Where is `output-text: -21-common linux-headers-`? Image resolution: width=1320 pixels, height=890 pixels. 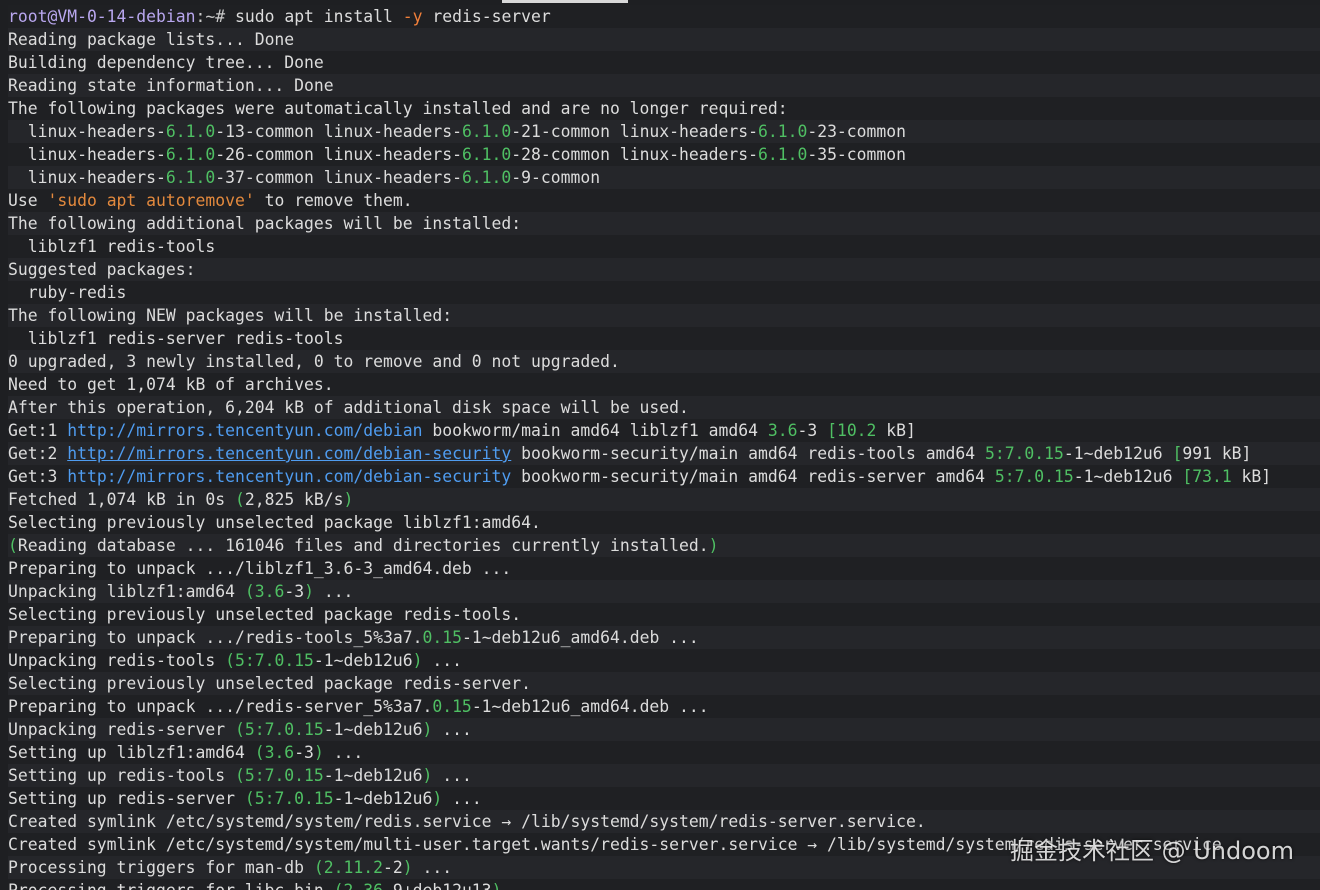 output-text: -21-common linux-headers- is located at coordinates (634, 131).